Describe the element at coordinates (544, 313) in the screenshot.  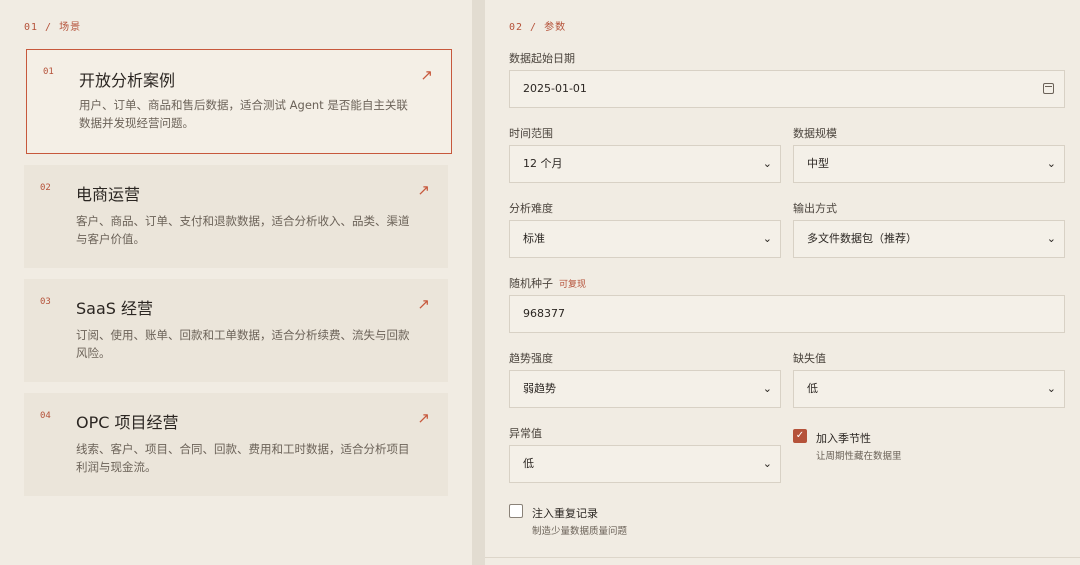
I see `seed-value: 968377` at that location.